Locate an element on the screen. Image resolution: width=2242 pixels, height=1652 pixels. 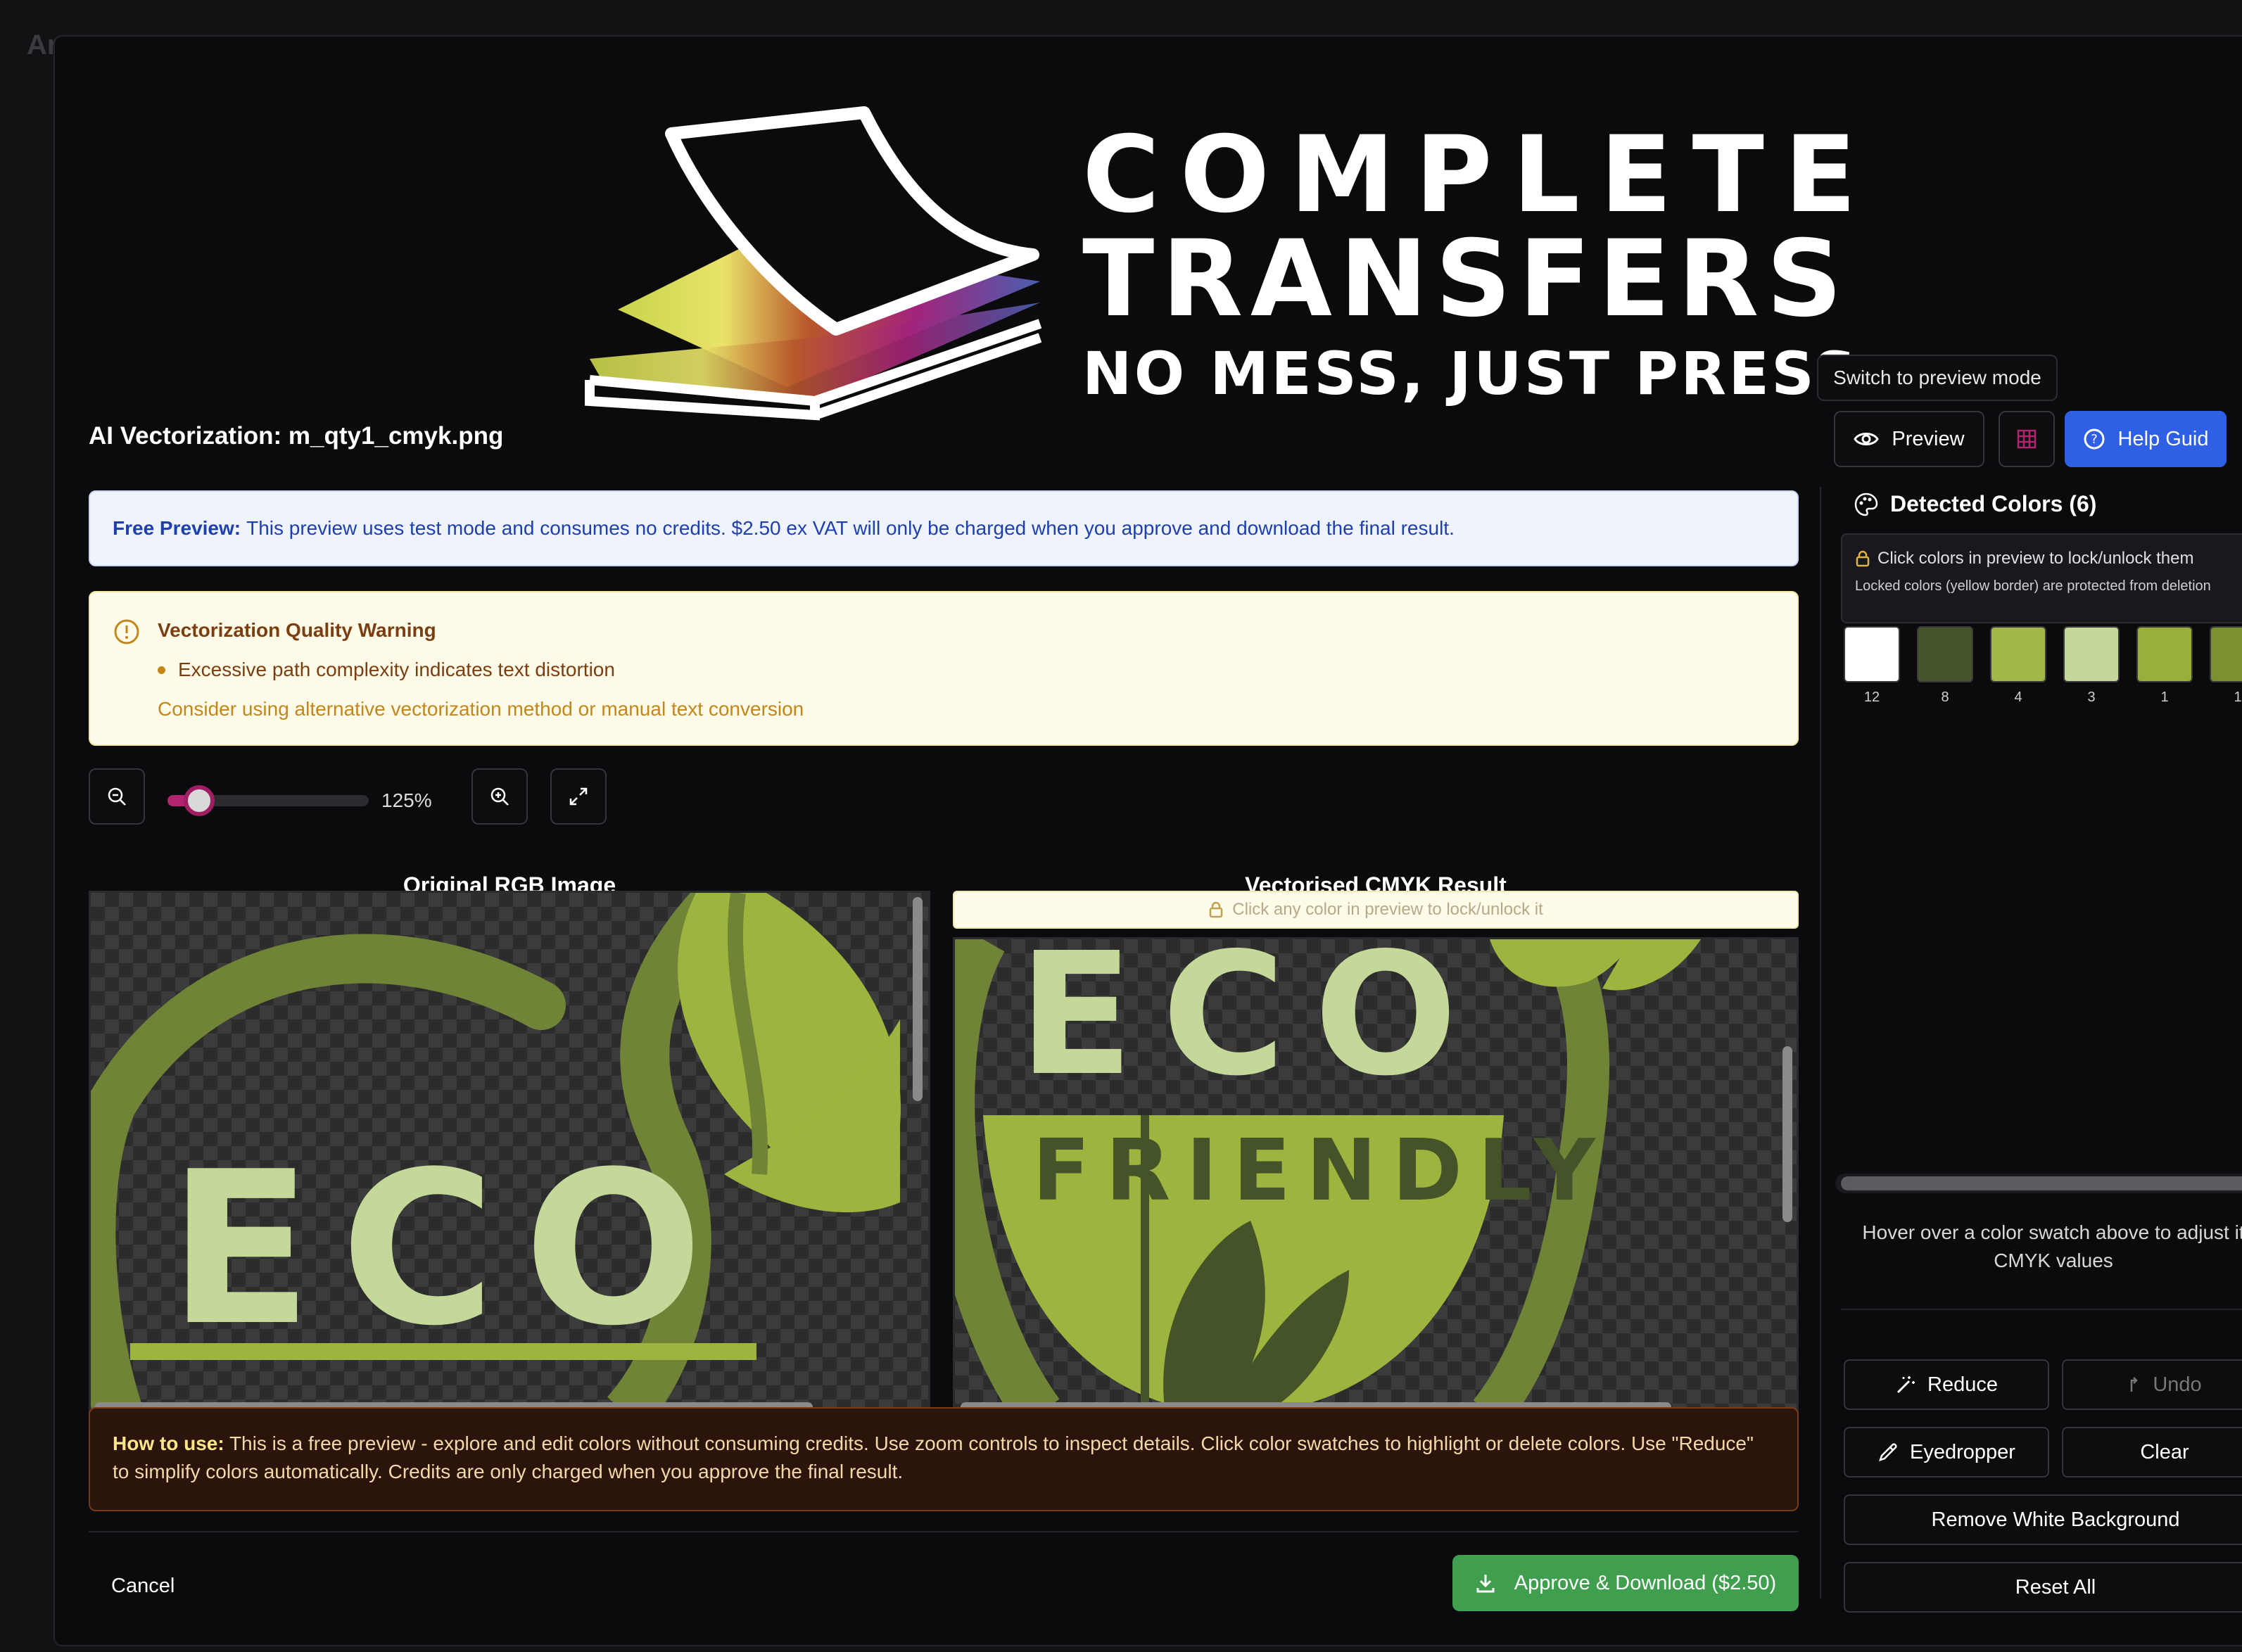
warning-title: Vectorization Quality Warning is located at coordinates (297, 630).